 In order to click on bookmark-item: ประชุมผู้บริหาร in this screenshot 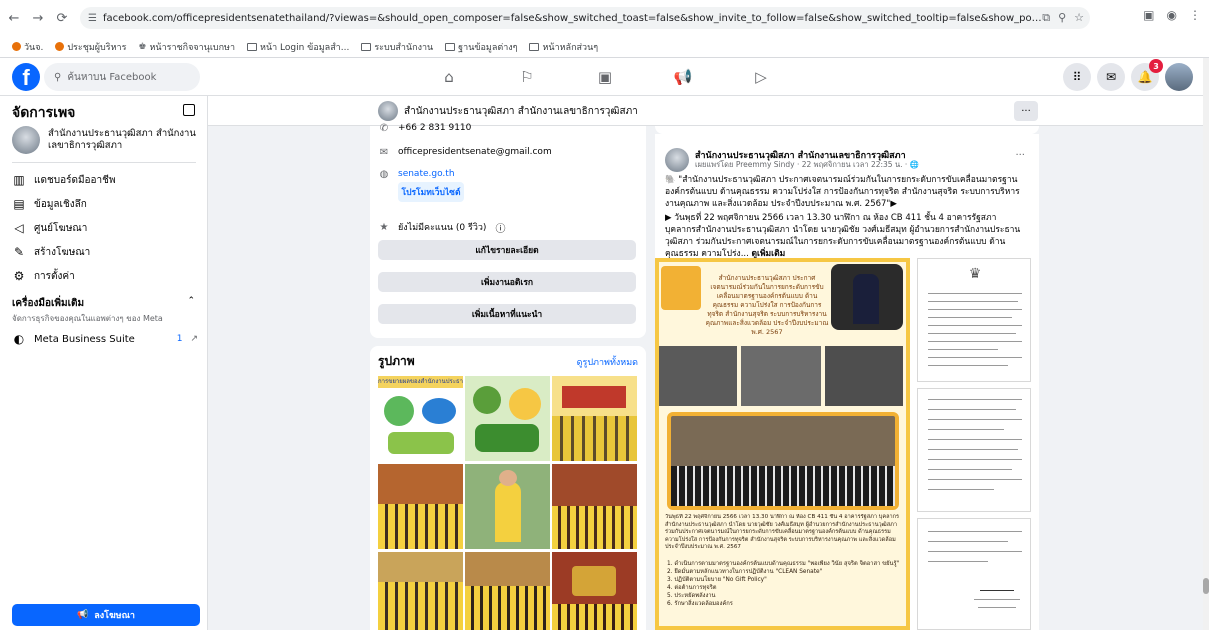, I will do `click(90, 47)`.